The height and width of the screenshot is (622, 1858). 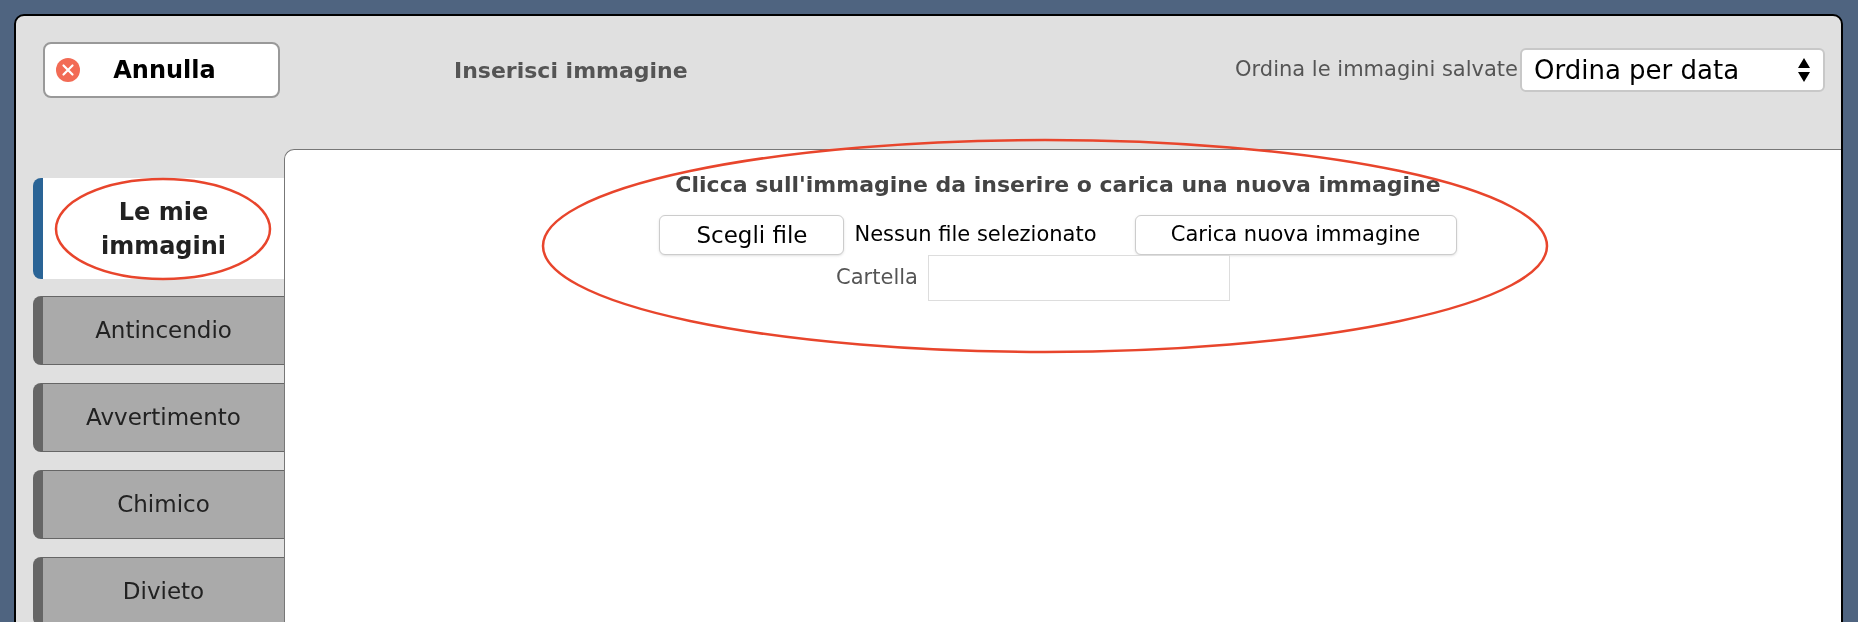 What do you see at coordinates (158, 417) in the screenshot?
I see `category-tab: Avvertimento` at bounding box center [158, 417].